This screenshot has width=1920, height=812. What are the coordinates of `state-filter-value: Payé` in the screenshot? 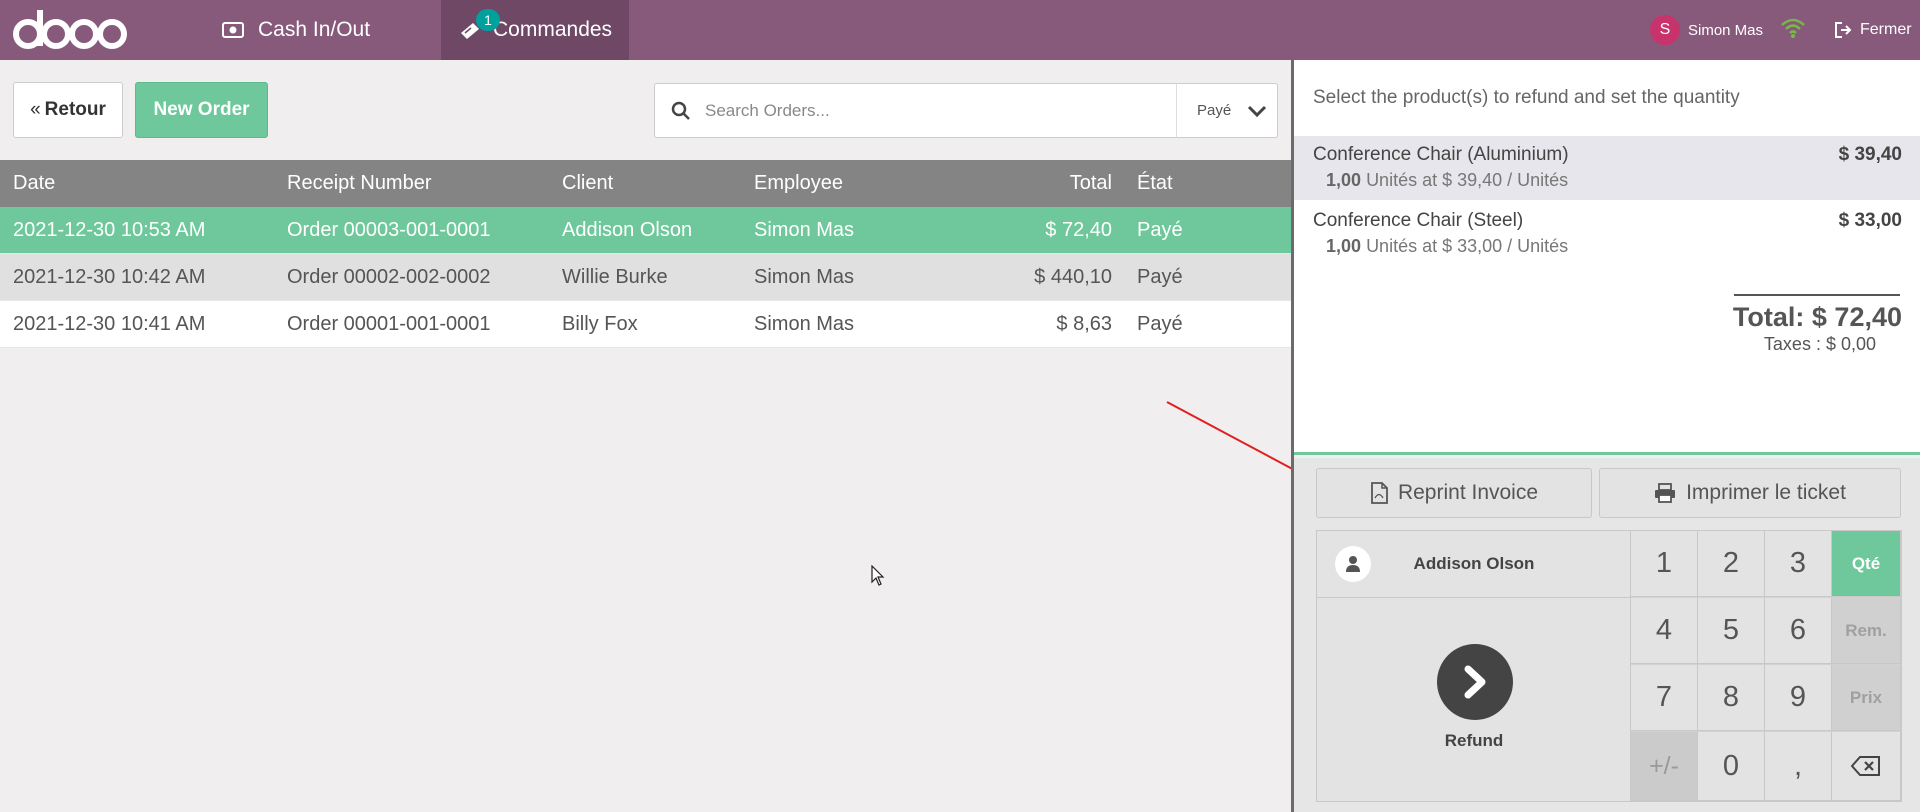 It's located at (1214, 110).